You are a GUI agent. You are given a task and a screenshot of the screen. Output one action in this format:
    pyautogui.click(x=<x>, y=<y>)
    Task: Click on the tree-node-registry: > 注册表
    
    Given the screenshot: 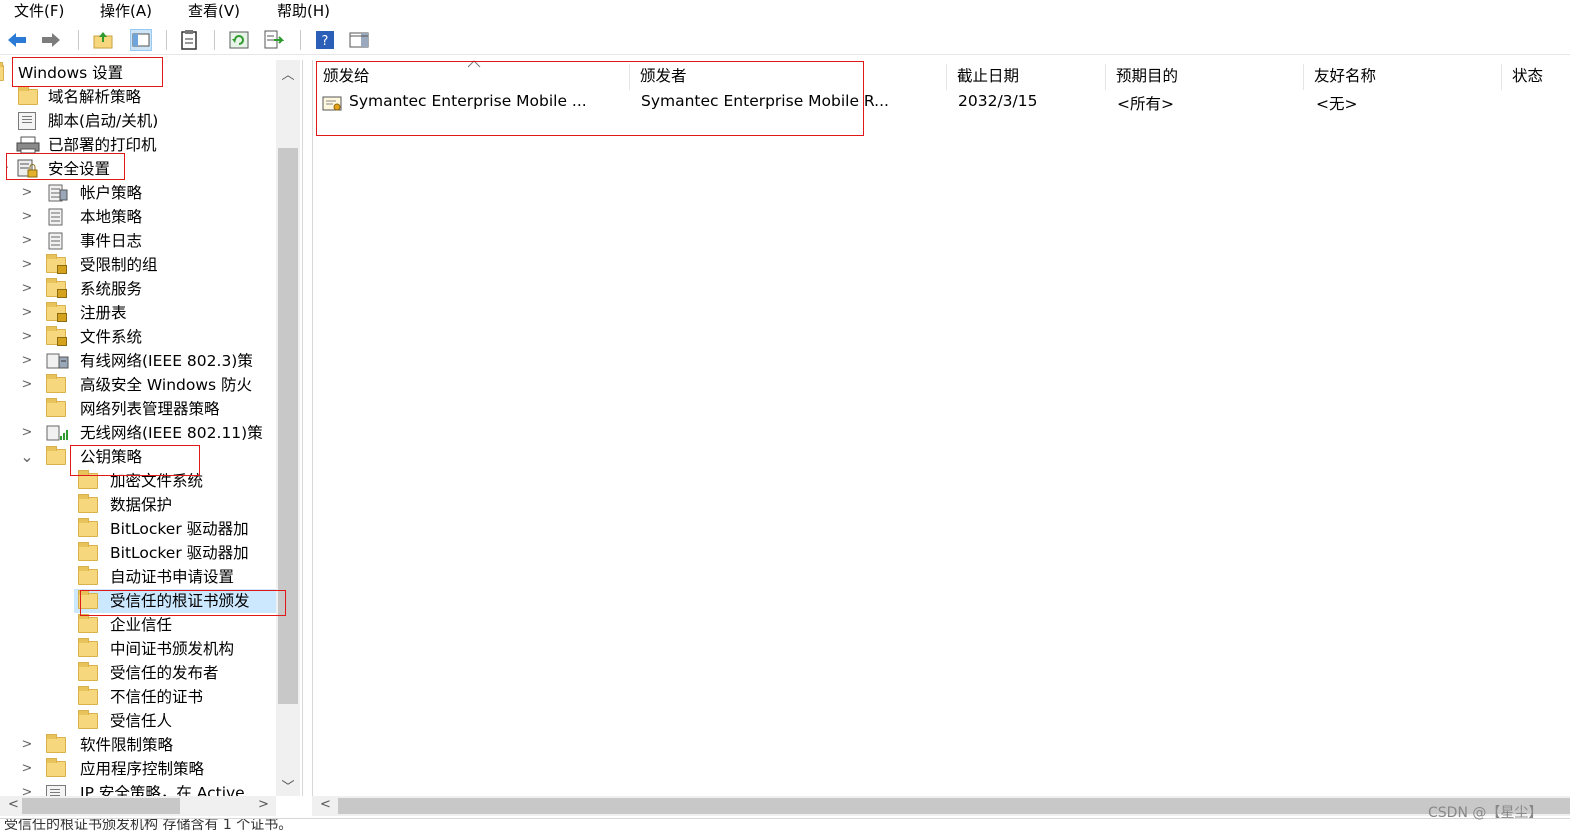 What is the action you would take?
    pyautogui.click(x=138, y=313)
    